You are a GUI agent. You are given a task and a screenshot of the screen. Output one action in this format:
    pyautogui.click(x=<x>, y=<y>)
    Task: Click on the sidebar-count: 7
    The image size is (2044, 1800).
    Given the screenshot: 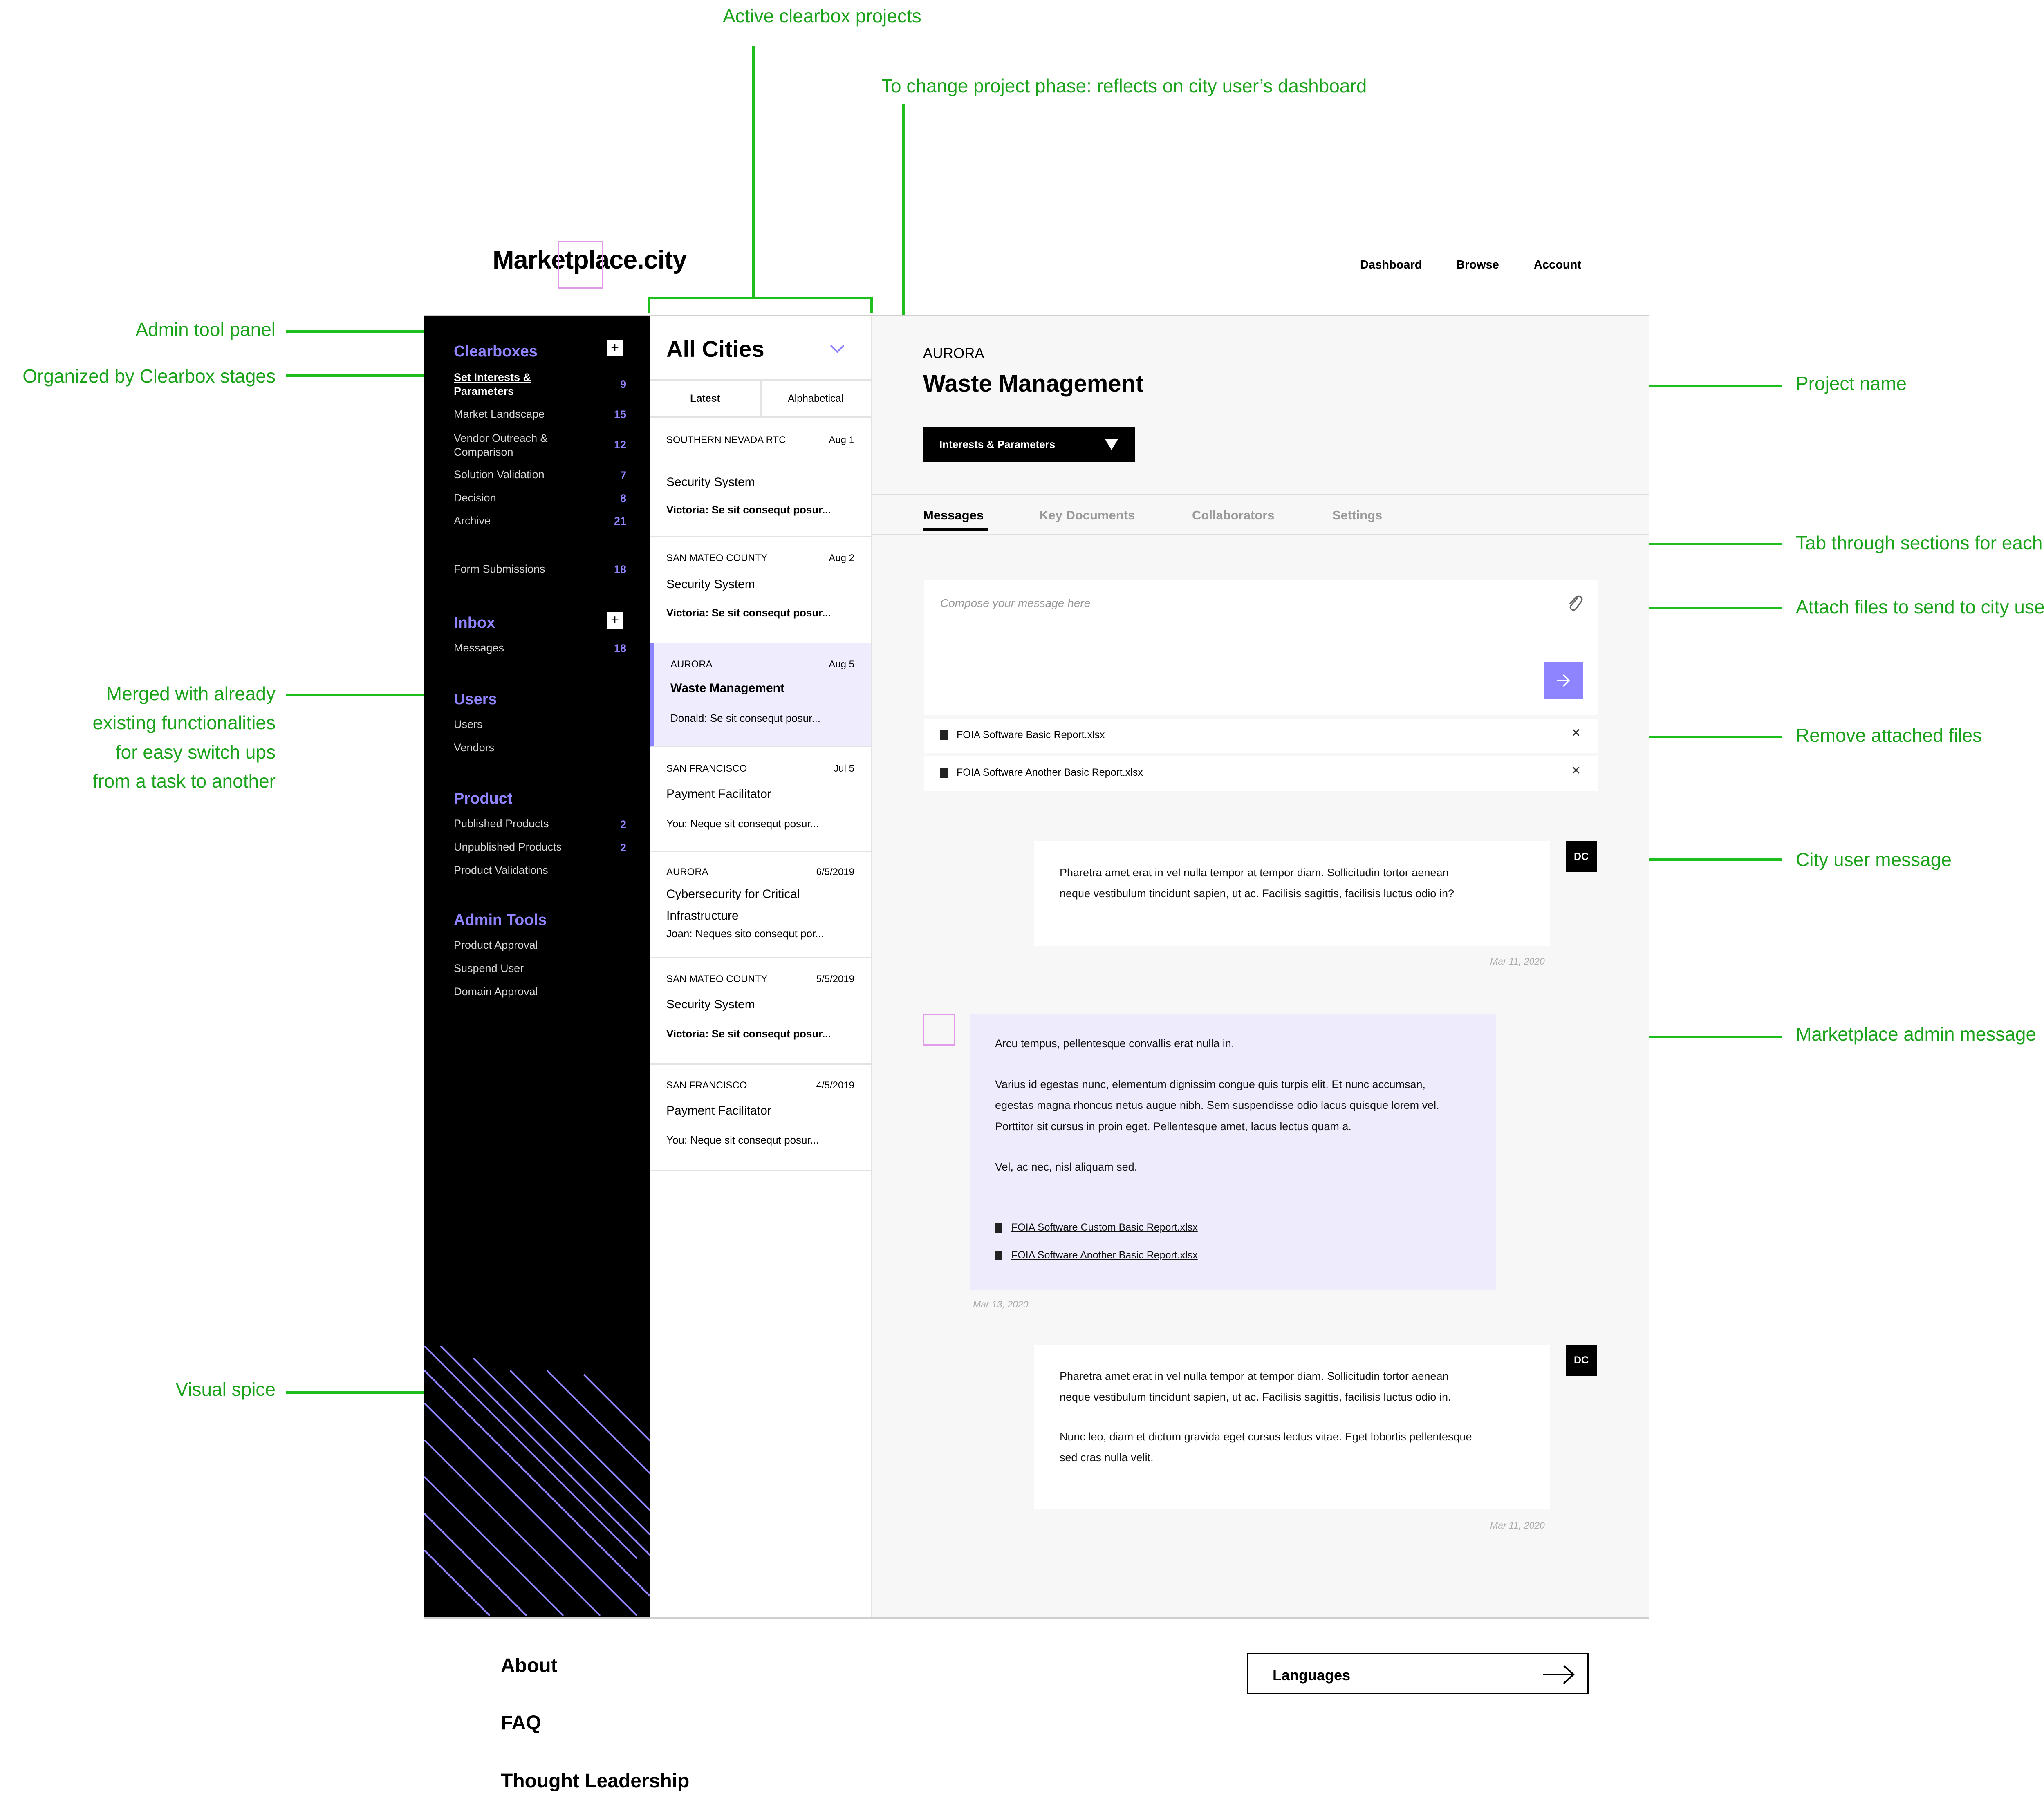 What is the action you would take?
    pyautogui.click(x=623, y=475)
    